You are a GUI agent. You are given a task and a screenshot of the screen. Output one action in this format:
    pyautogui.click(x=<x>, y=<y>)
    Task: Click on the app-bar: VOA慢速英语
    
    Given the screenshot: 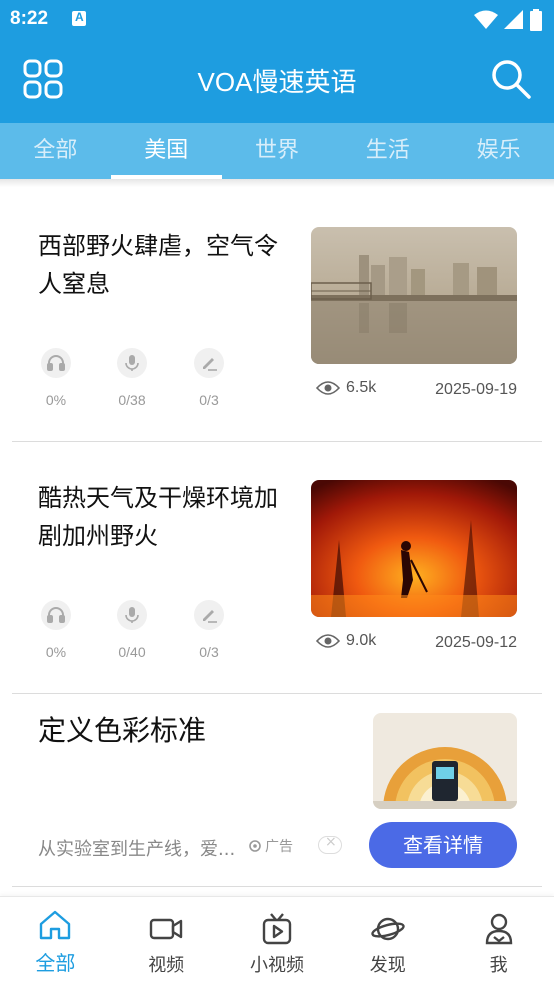 What is the action you would take?
    pyautogui.click(x=277, y=81)
    